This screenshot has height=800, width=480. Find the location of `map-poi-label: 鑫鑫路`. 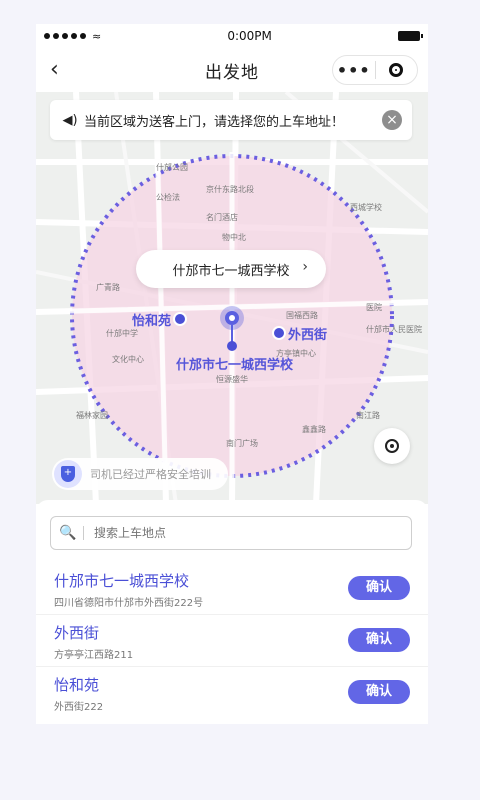

map-poi-label: 鑫鑫路 is located at coordinates (314, 429).